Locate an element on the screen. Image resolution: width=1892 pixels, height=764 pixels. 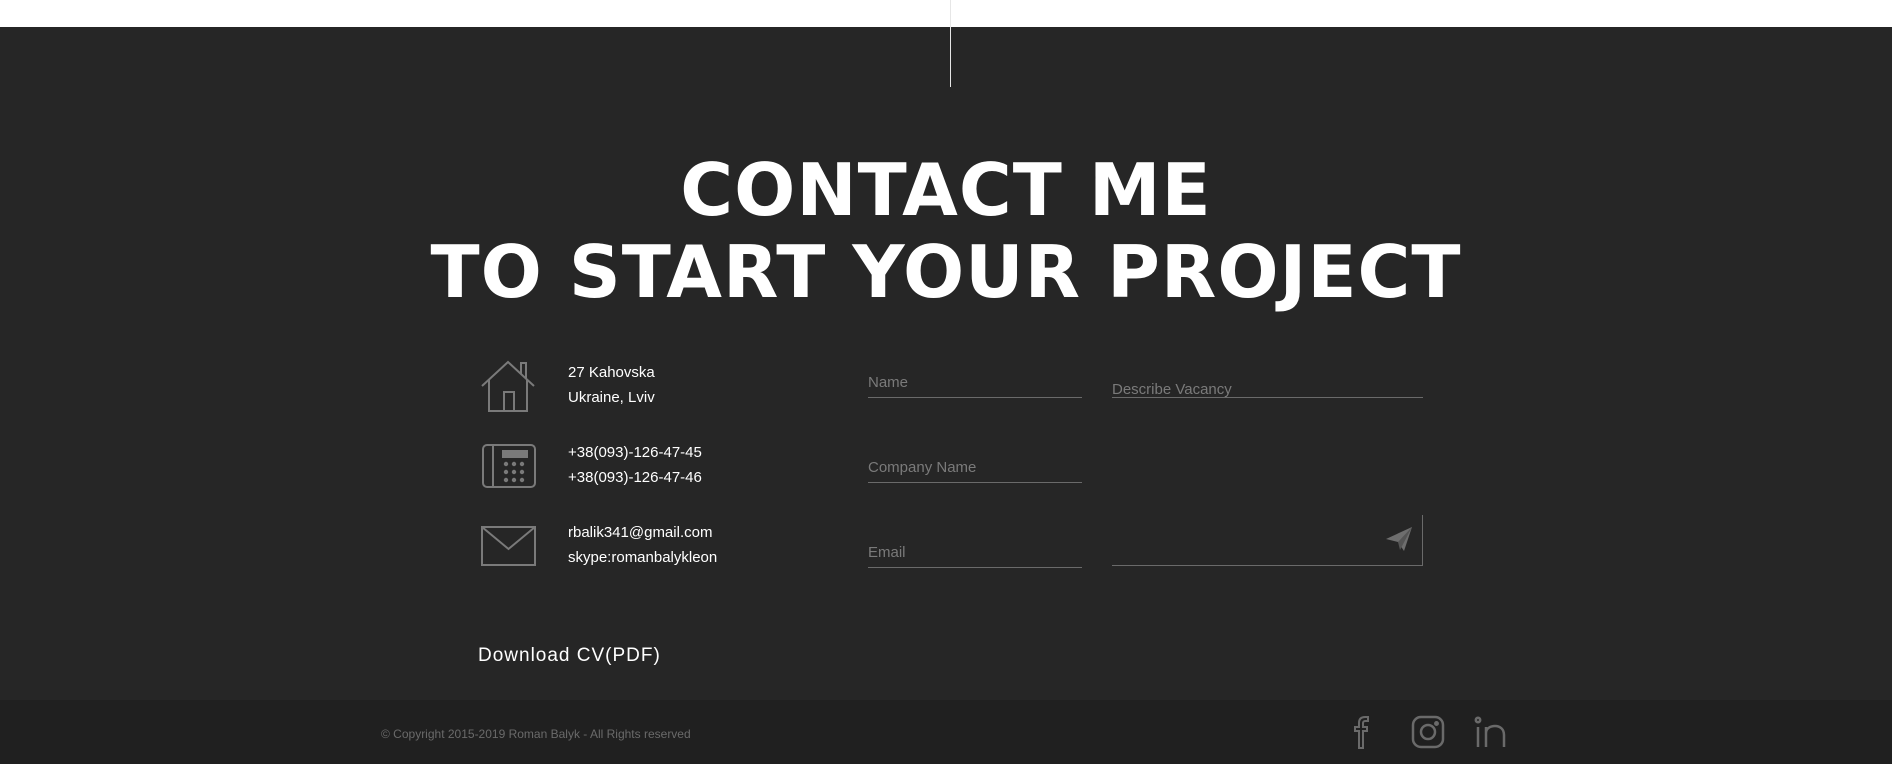
name-input: Name is located at coordinates (975, 385).